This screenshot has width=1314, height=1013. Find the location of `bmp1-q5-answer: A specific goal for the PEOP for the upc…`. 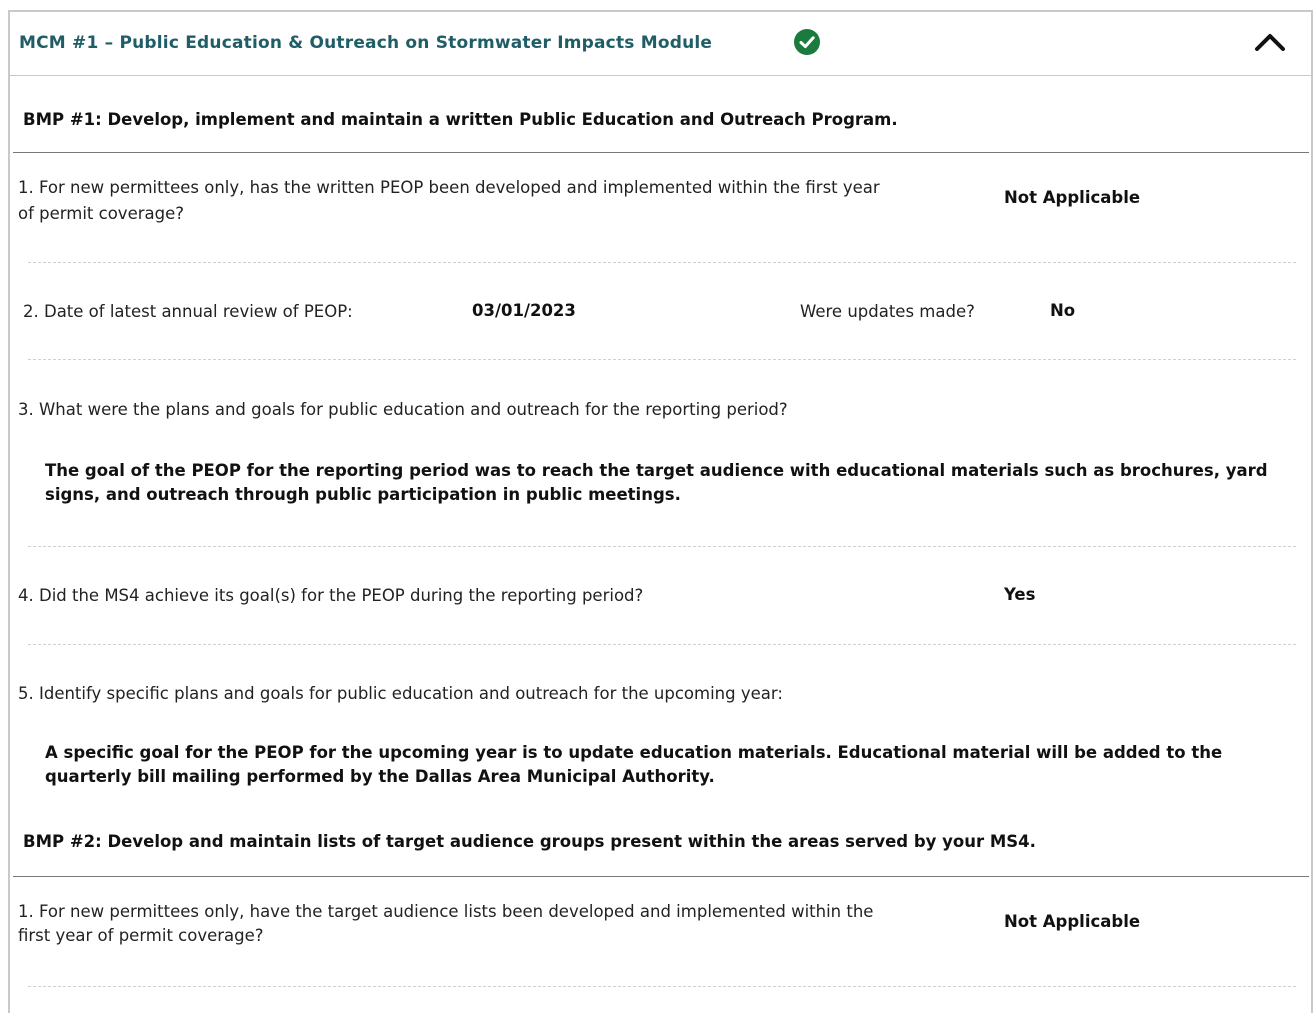

bmp1-q5-answer: A specific goal for the PEOP for the upc… is located at coordinates (634, 764).